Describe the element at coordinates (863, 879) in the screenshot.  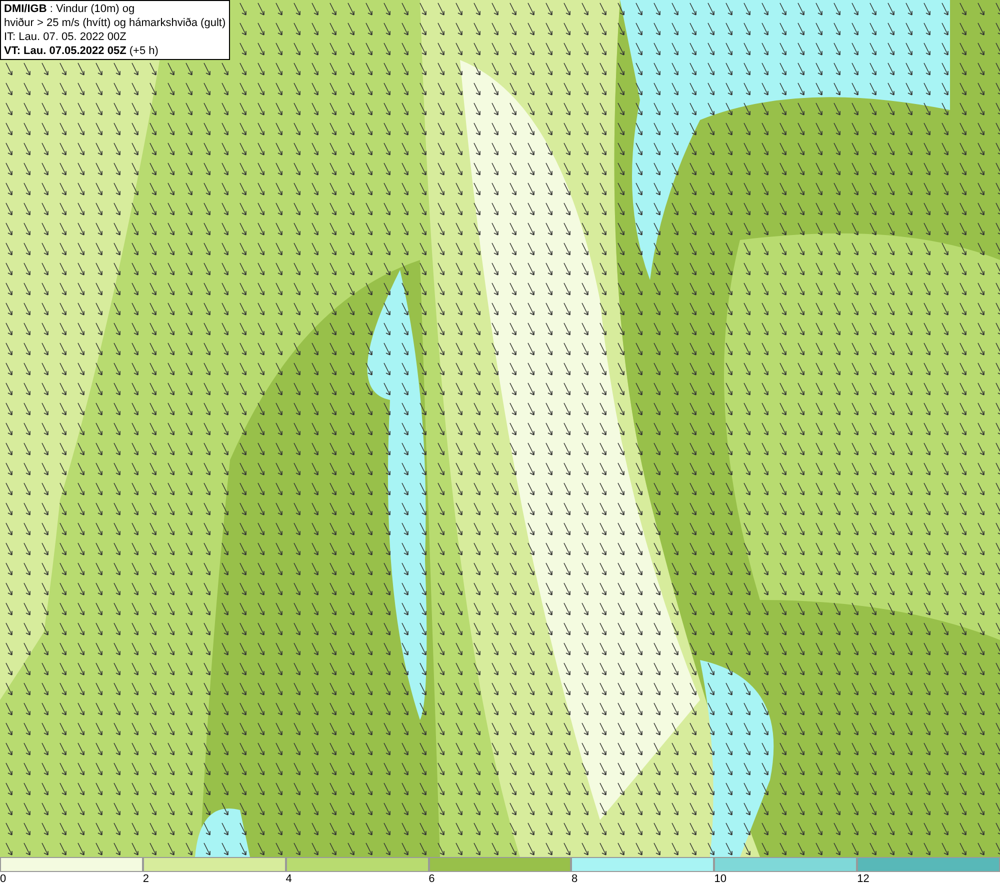
I see `legend-label: 12` at that location.